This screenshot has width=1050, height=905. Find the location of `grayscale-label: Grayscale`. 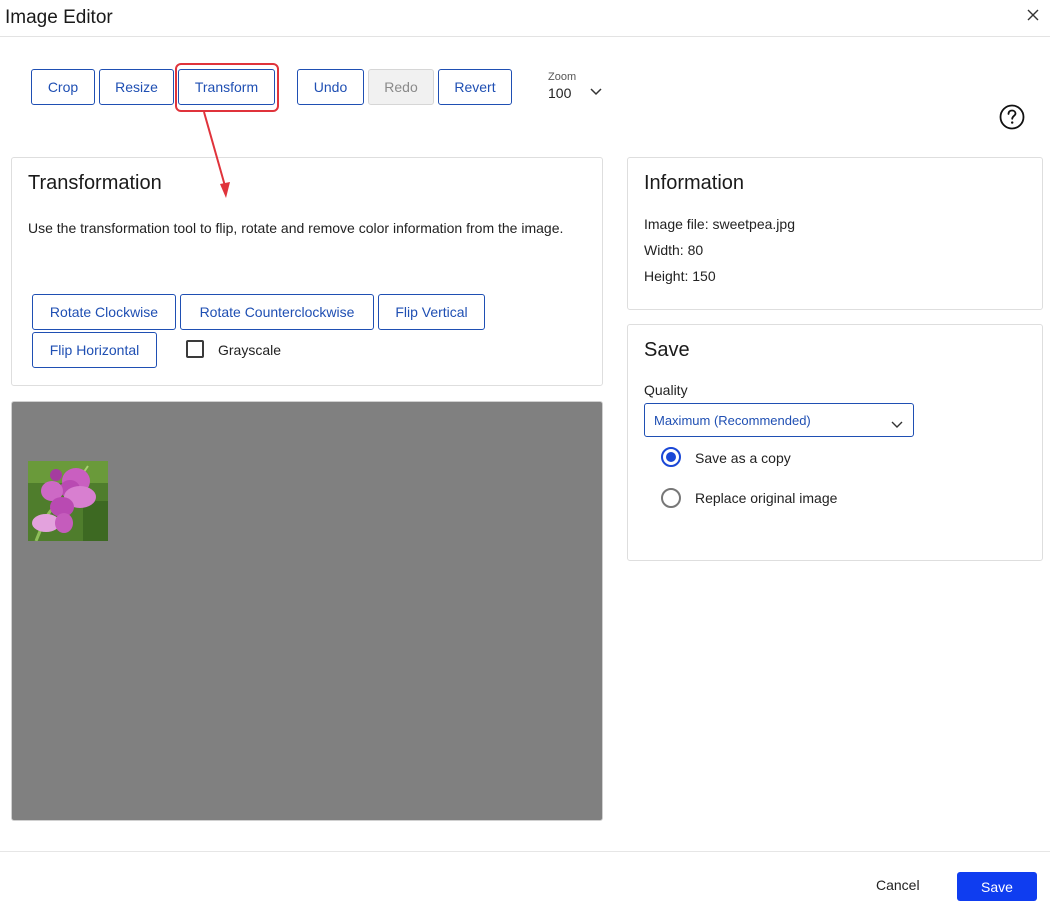

grayscale-label: Grayscale is located at coordinates (250, 350).